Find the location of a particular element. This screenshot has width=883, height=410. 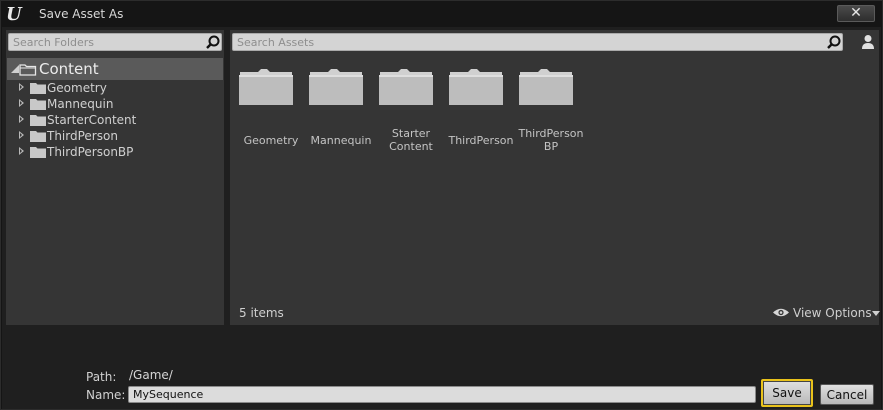

asset-label: ThirdPerson is located at coordinates (481, 140).